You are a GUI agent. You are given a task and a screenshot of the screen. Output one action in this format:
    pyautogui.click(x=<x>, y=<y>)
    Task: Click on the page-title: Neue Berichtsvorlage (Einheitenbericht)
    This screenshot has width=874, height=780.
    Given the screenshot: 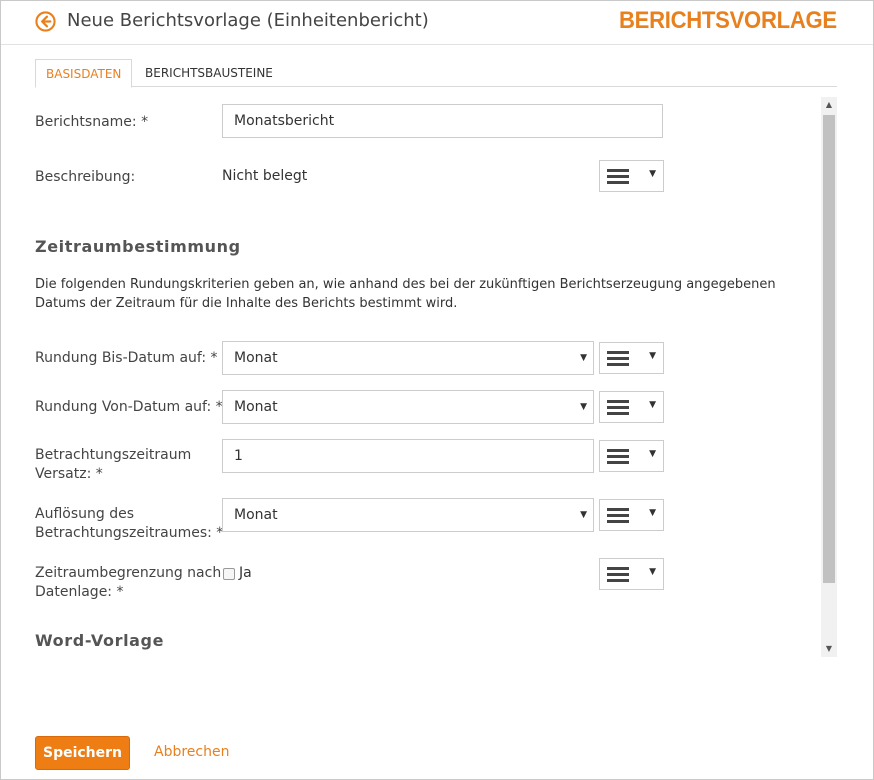 What is the action you would take?
    pyautogui.click(x=248, y=20)
    